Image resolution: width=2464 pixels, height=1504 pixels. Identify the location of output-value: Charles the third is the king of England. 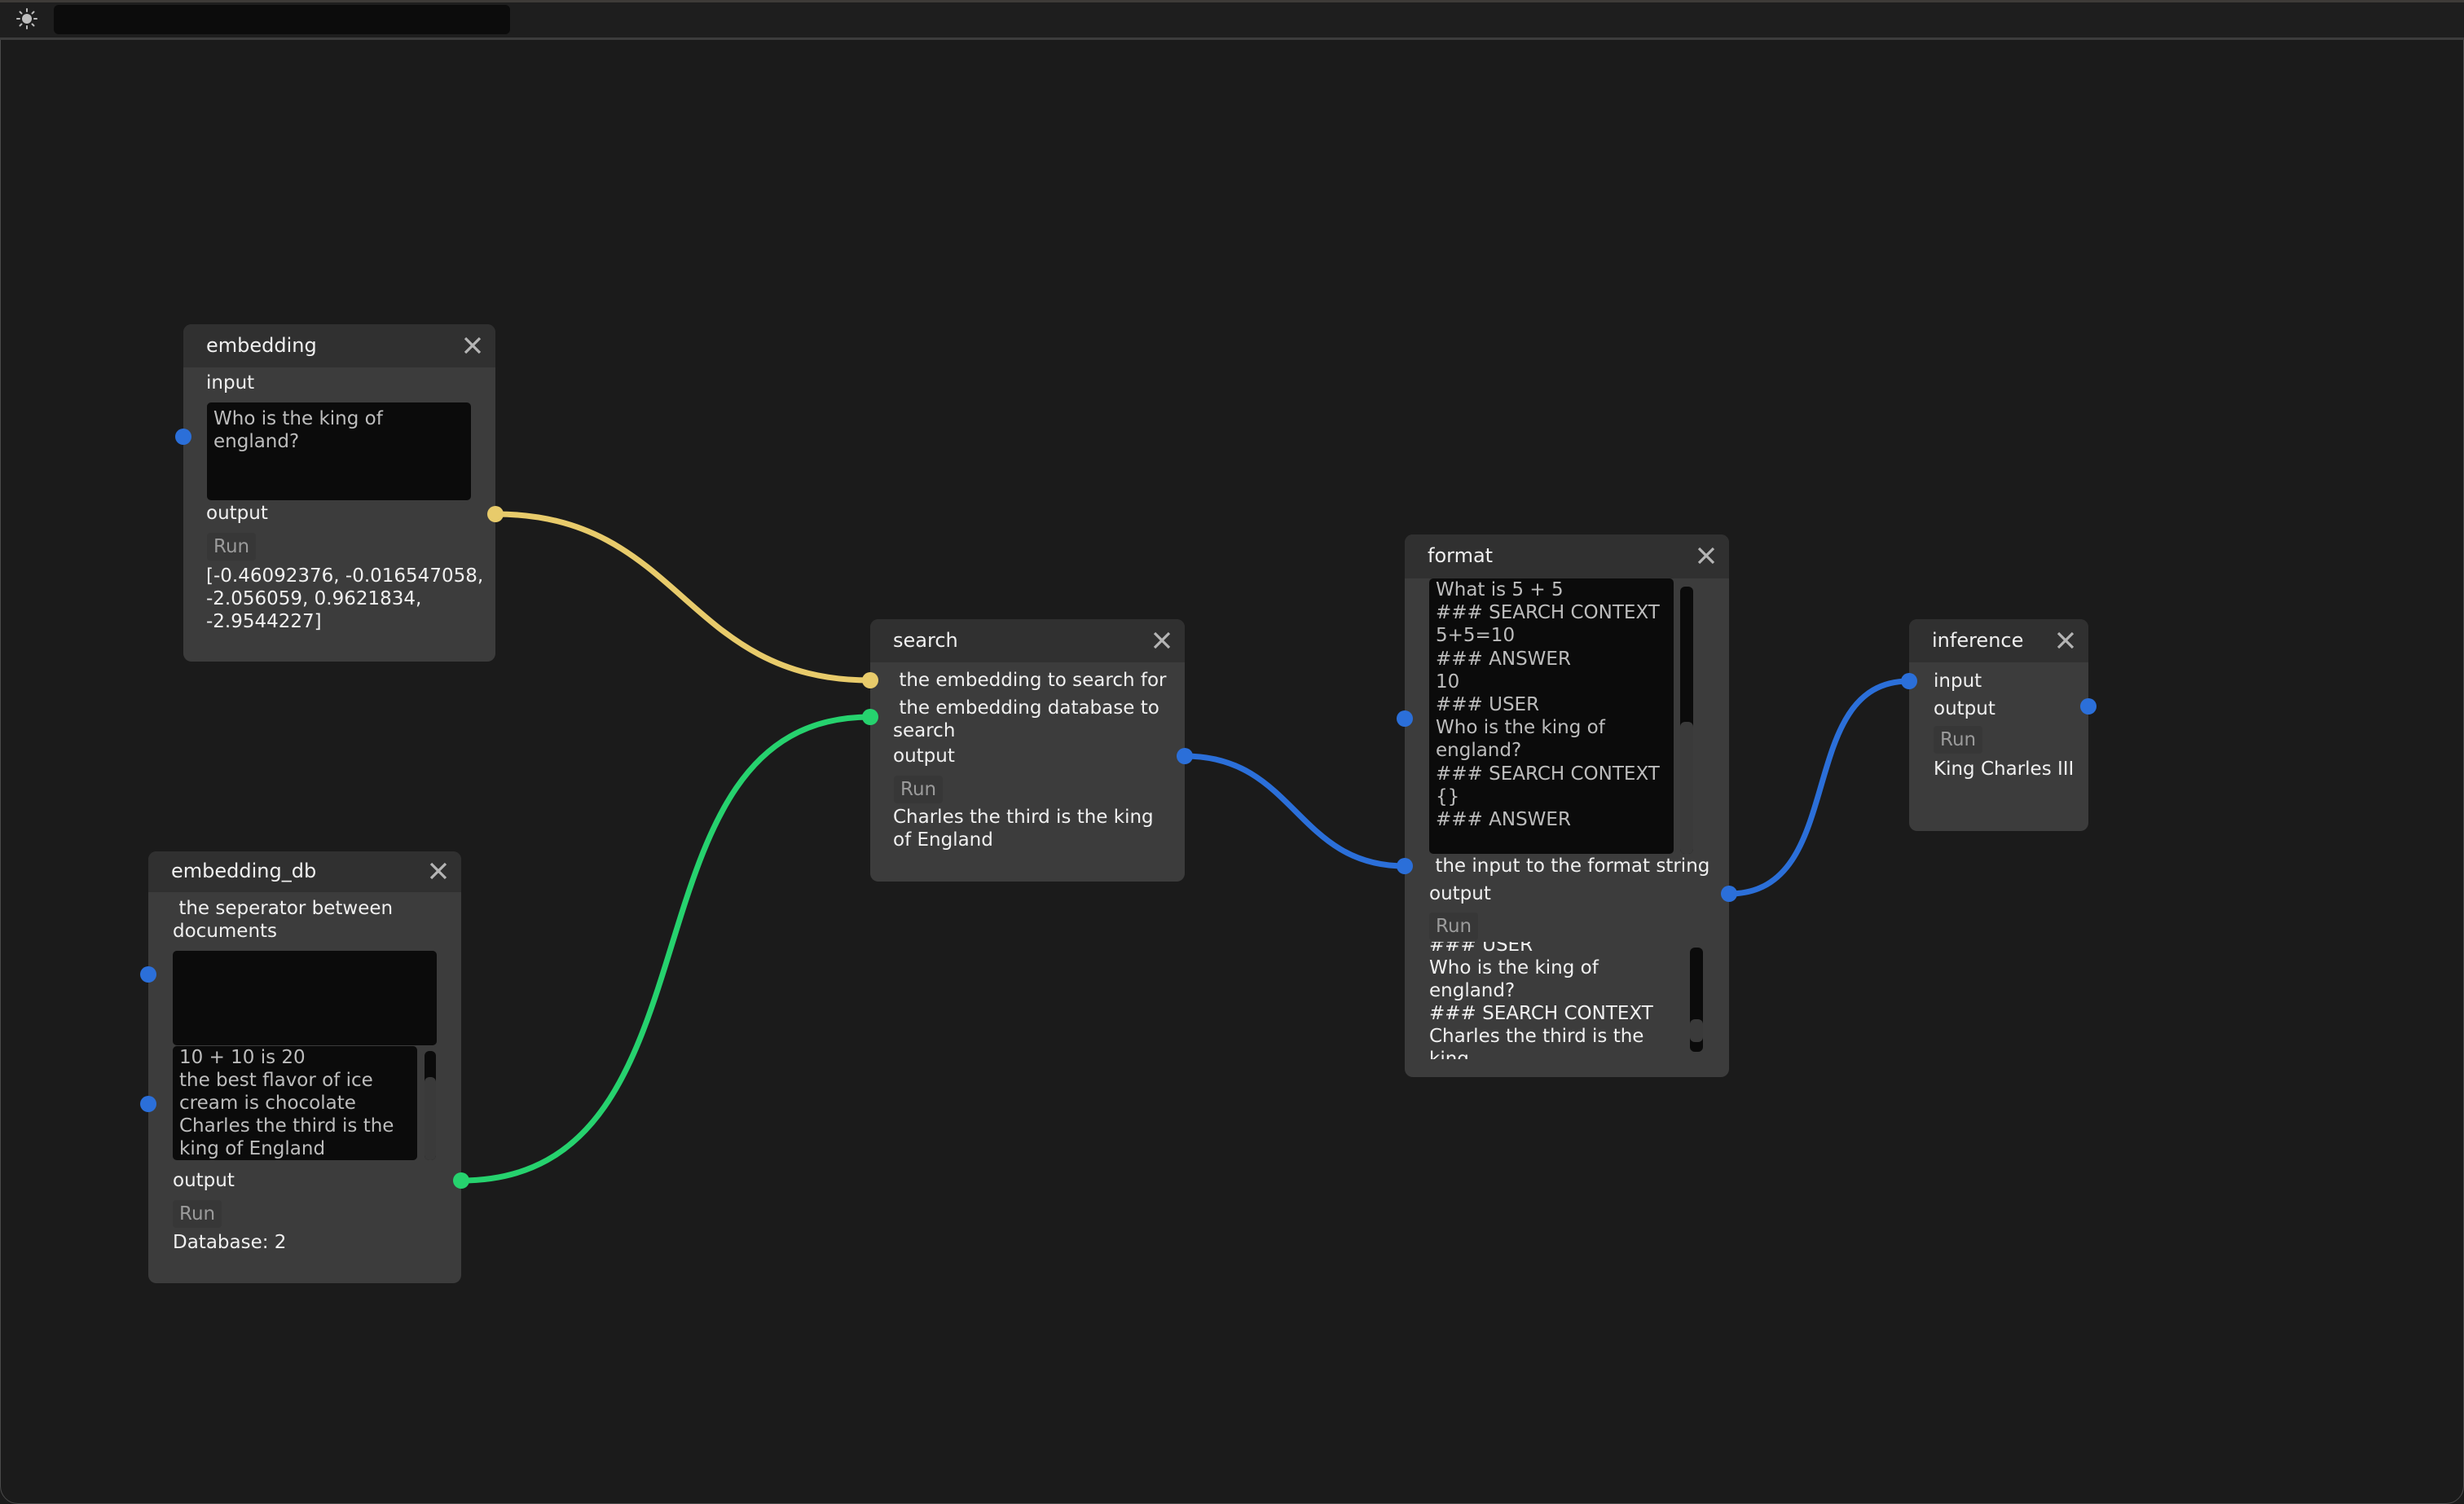
(1023, 829).